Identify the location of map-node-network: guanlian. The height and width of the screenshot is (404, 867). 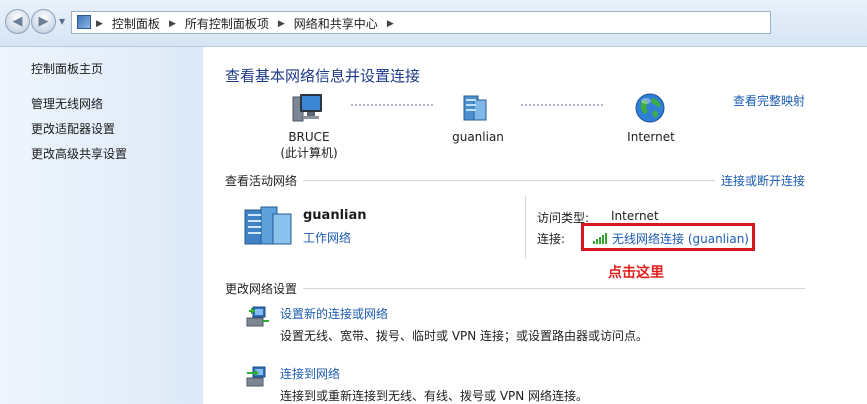
(478, 137).